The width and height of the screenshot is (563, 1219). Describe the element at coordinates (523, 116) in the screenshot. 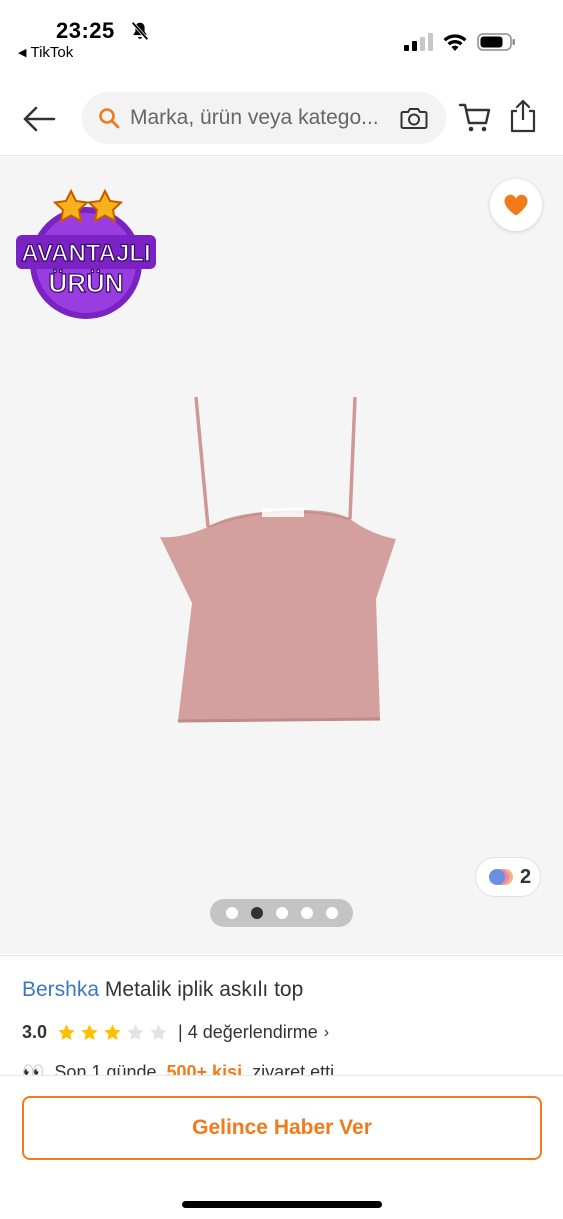

I see `share-icon` at that location.